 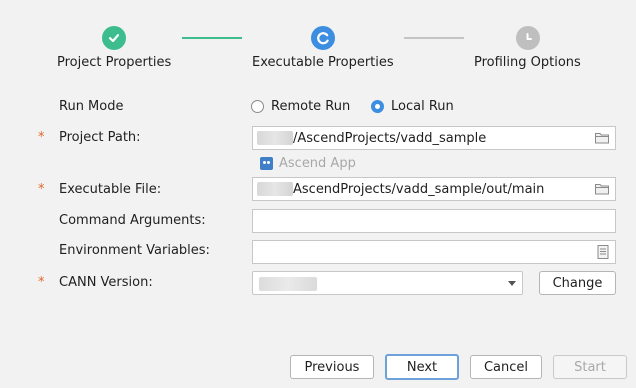 What do you see at coordinates (528, 38) in the screenshot?
I see `step-pending-clock-icon` at bounding box center [528, 38].